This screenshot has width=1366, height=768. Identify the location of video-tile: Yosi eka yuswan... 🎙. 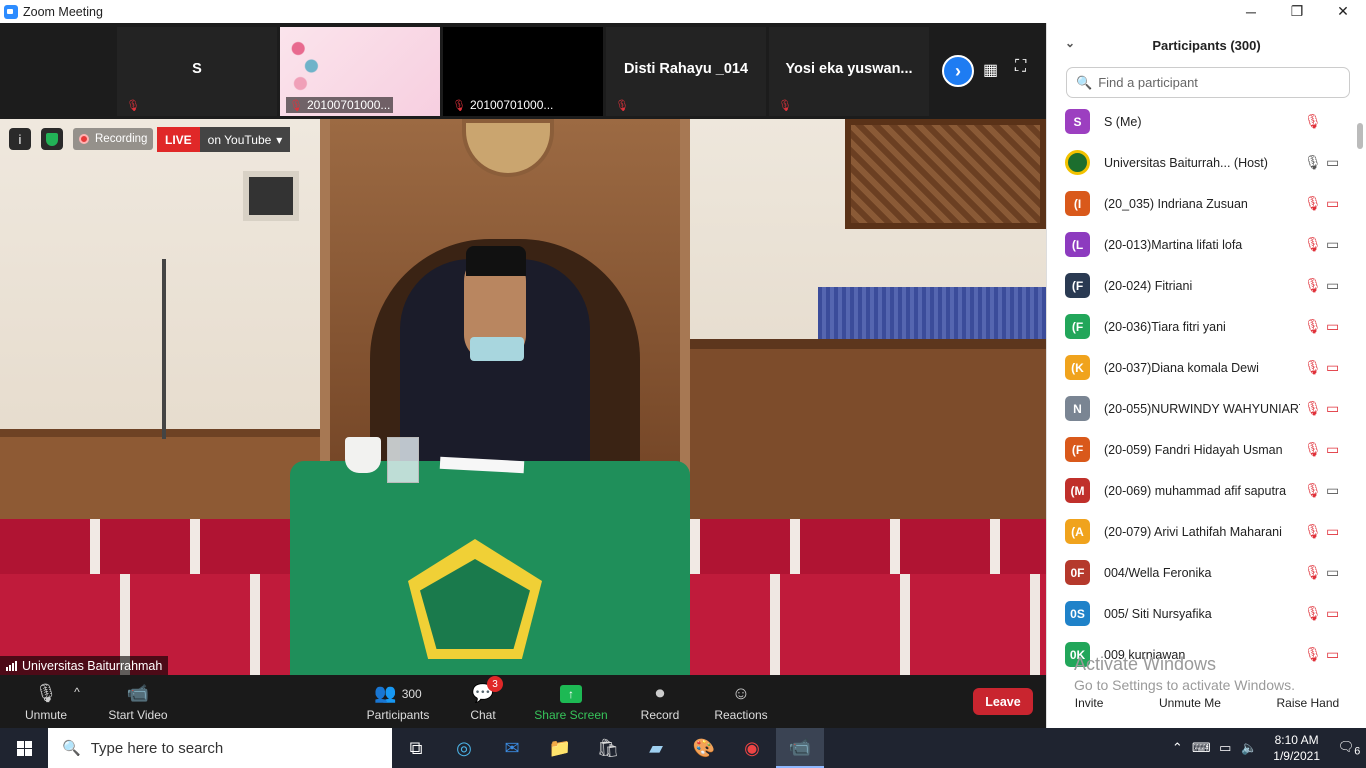
(849, 71).